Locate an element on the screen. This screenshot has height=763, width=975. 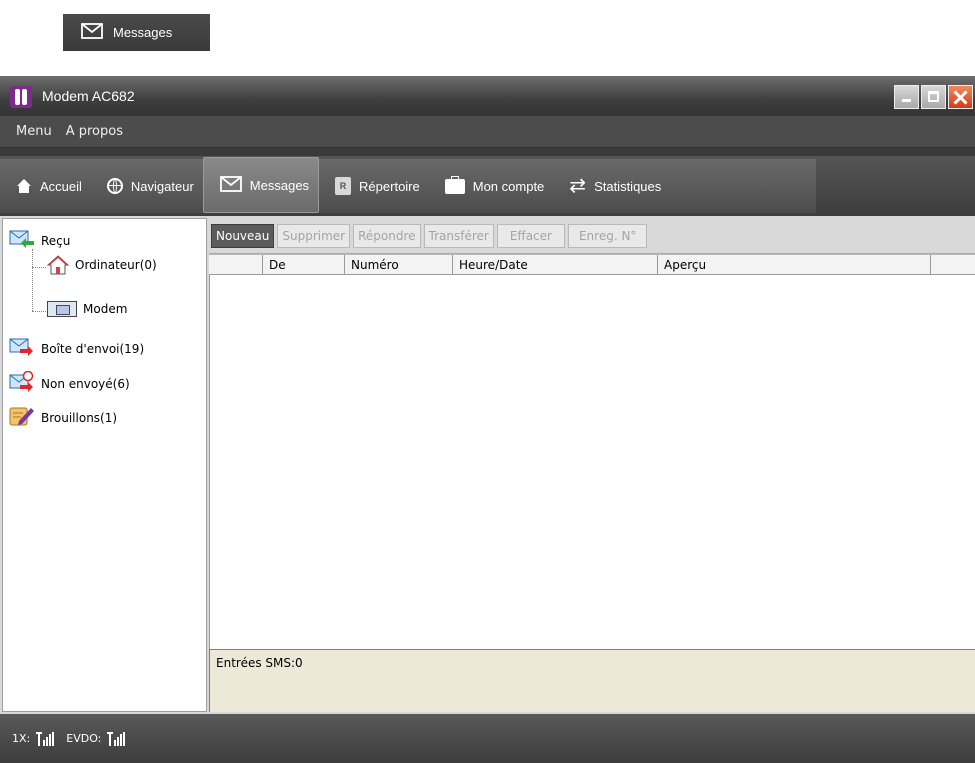
status-label-1x: 1X: is located at coordinates (21, 738).